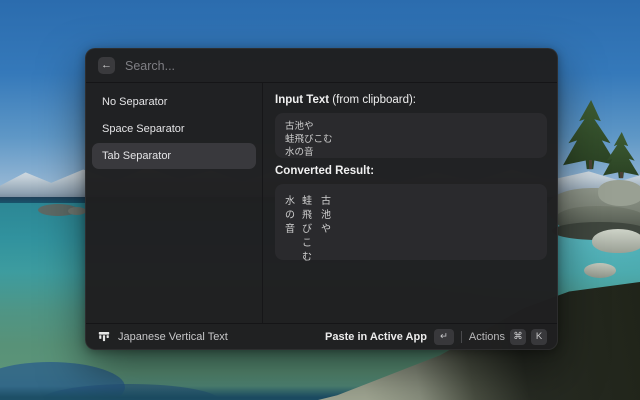 This screenshot has height=400, width=640. Describe the element at coordinates (411, 255) in the screenshot. I see `converted-row: む` at that location.